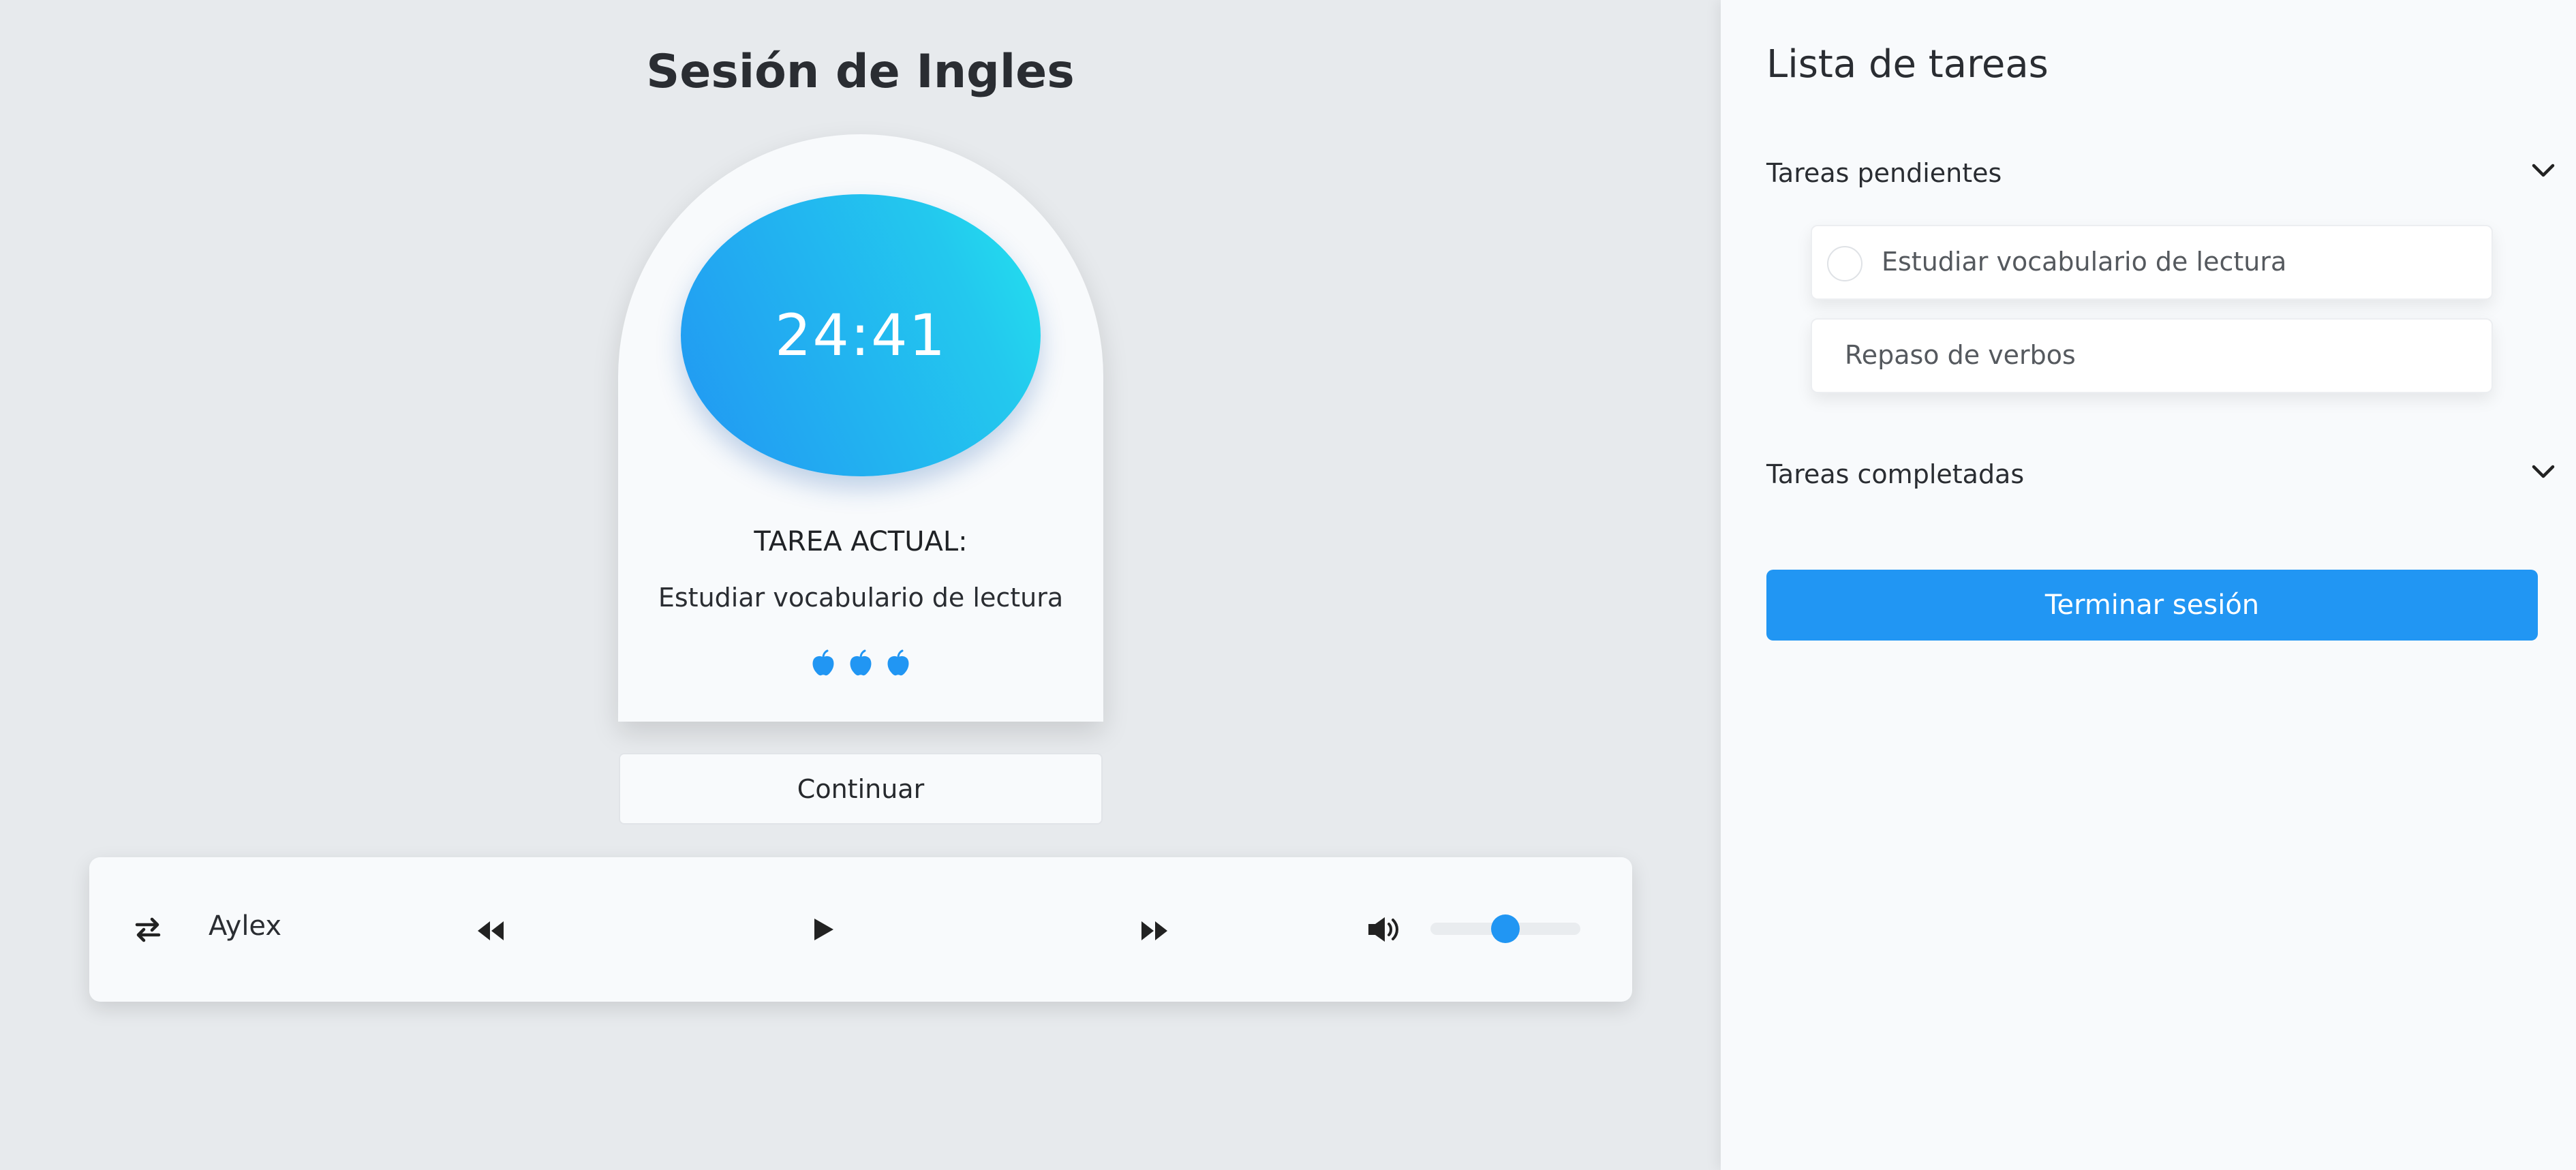 The image size is (2576, 1170). What do you see at coordinates (861, 72) in the screenshot?
I see `page-title: Sesión de Ingles` at bounding box center [861, 72].